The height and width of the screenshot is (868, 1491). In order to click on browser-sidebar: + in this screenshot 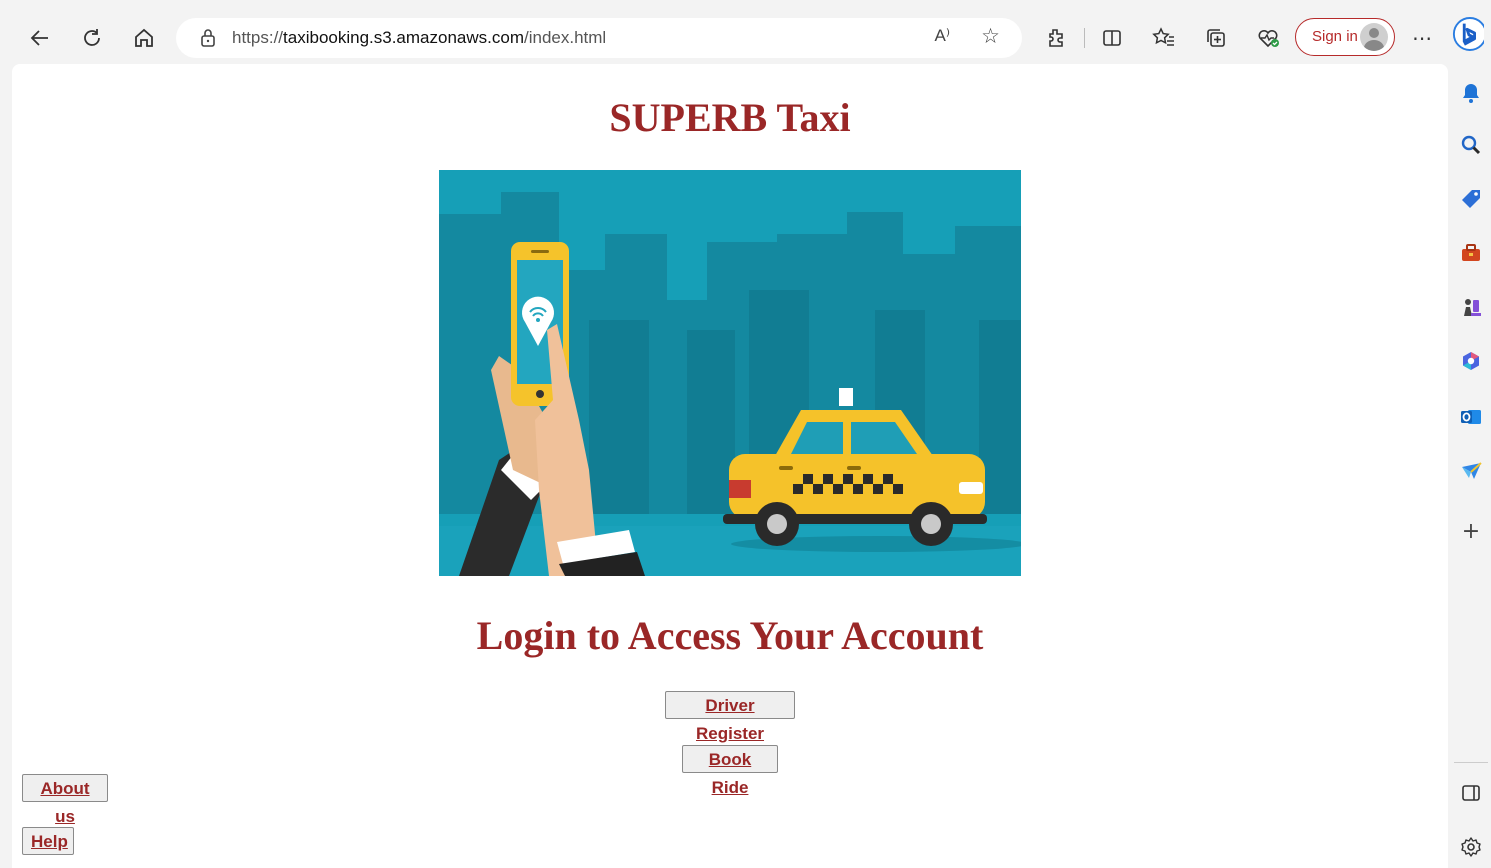, I will do `click(1470, 468)`.